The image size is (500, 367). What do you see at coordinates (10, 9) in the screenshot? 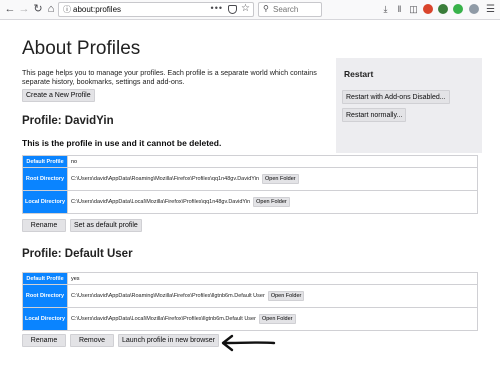
I see `back-icon: ←` at bounding box center [10, 9].